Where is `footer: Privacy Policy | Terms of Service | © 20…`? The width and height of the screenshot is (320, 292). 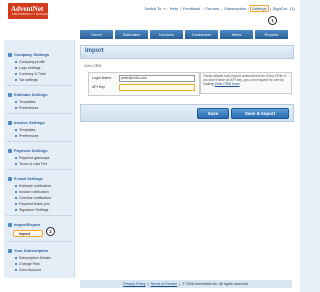 footer: Privacy Policy | Terms of Service | © 20… is located at coordinates (186, 284).